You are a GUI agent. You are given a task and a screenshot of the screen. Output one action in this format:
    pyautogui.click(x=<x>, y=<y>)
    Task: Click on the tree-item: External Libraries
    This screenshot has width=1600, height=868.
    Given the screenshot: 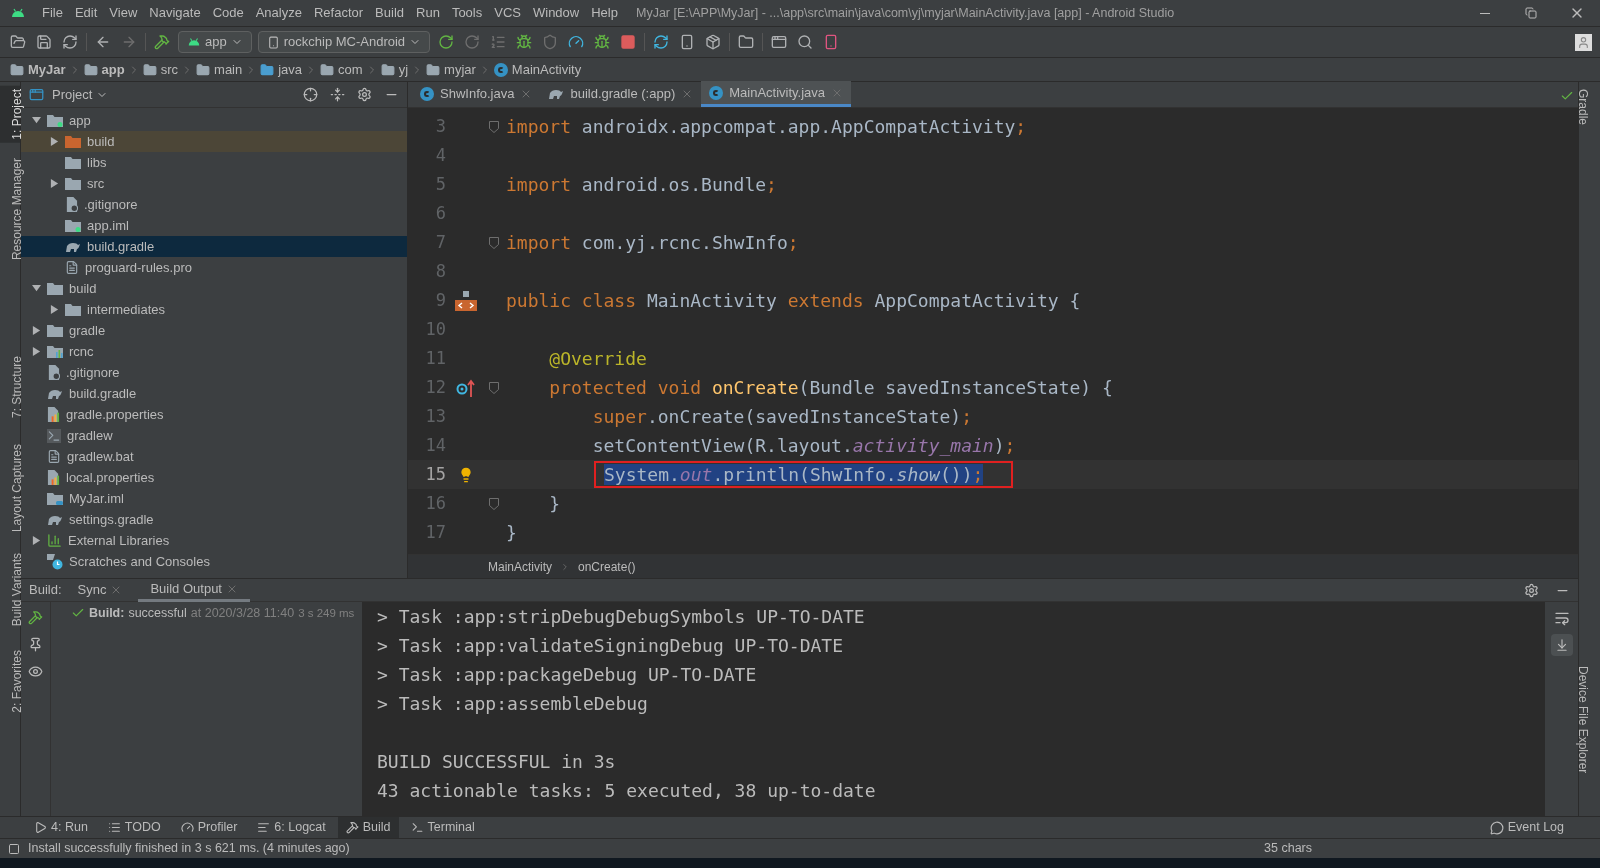 What is the action you would take?
    pyautogui.click(x=214, y=540)
    